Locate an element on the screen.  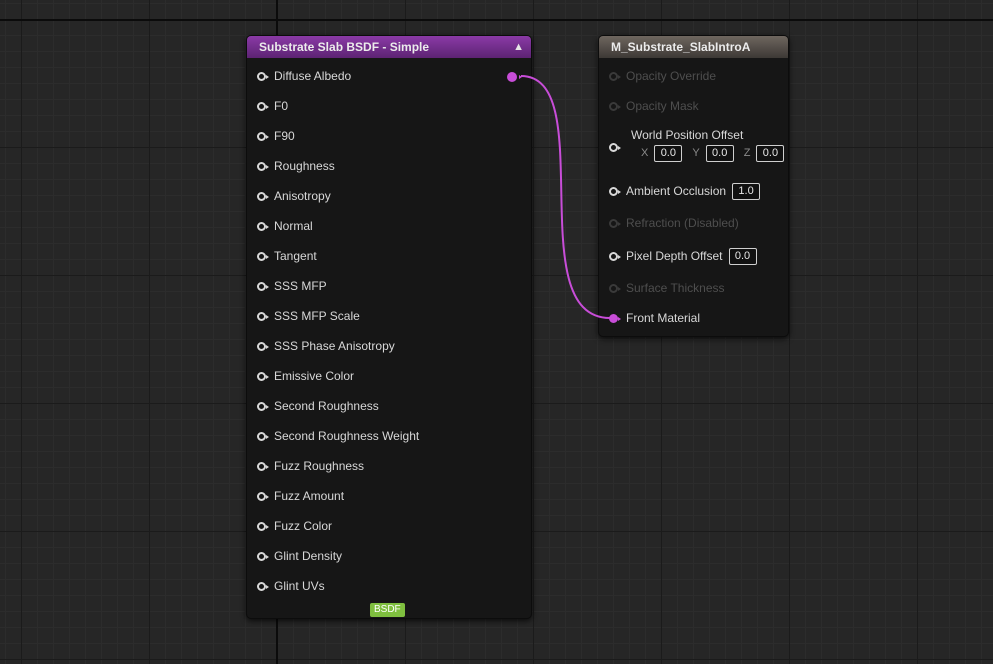
pin-row-roughness: Roughness is located at coordinates (296, 166).